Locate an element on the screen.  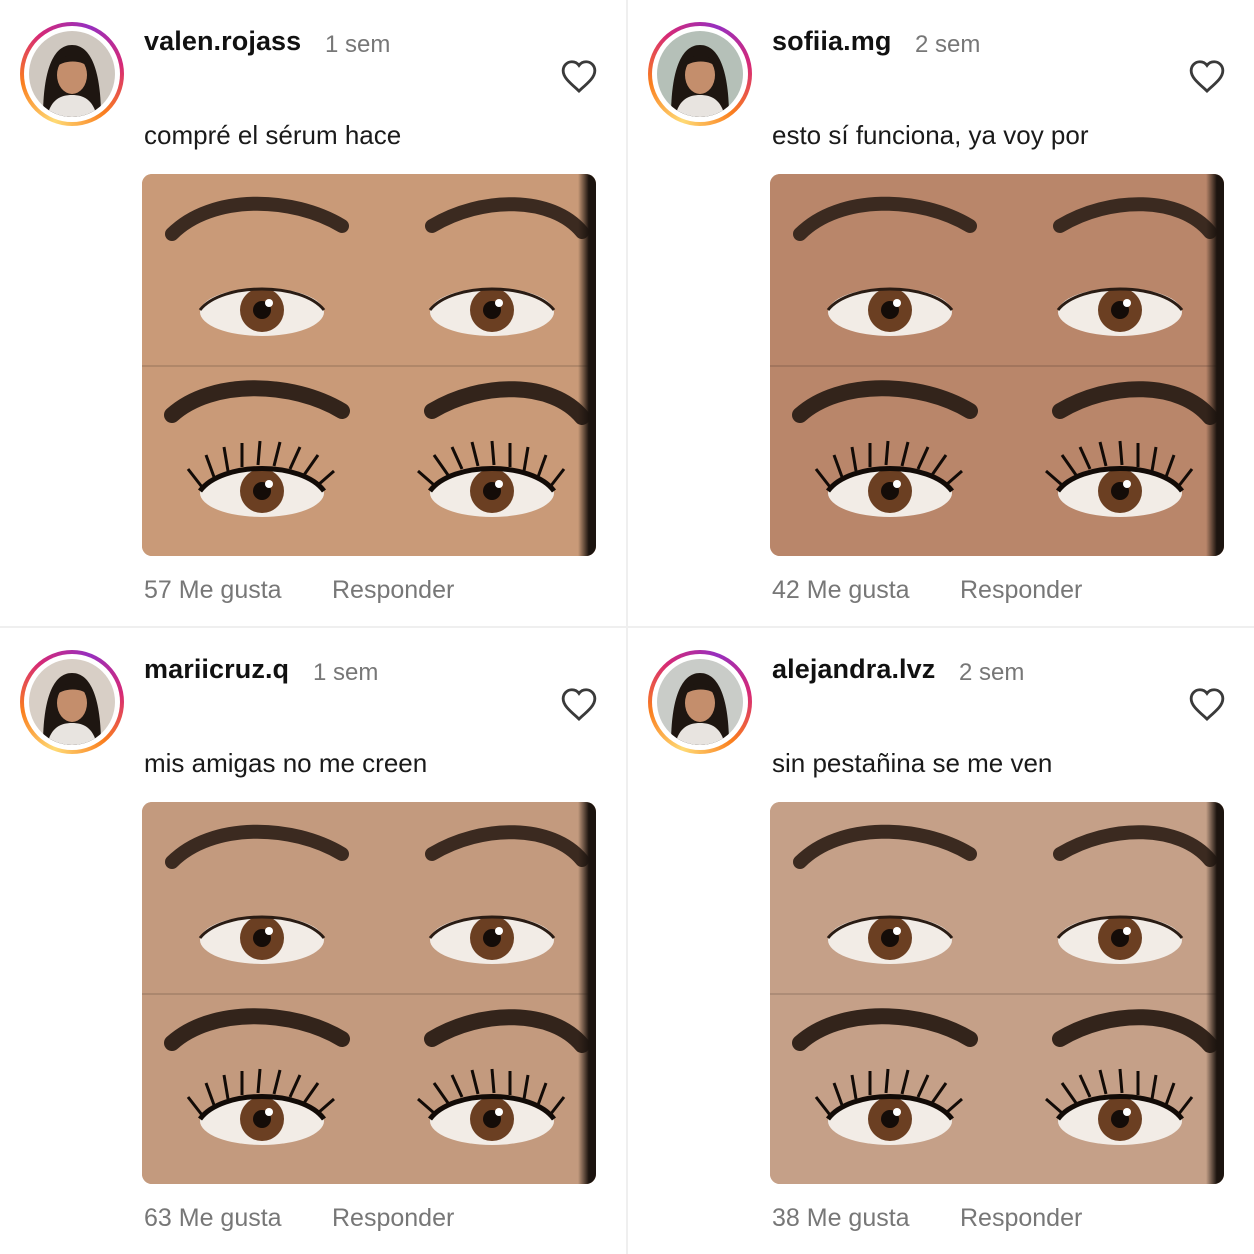
comment-actions: 42 Me gusta Responder is located at coordinates (927, 590).